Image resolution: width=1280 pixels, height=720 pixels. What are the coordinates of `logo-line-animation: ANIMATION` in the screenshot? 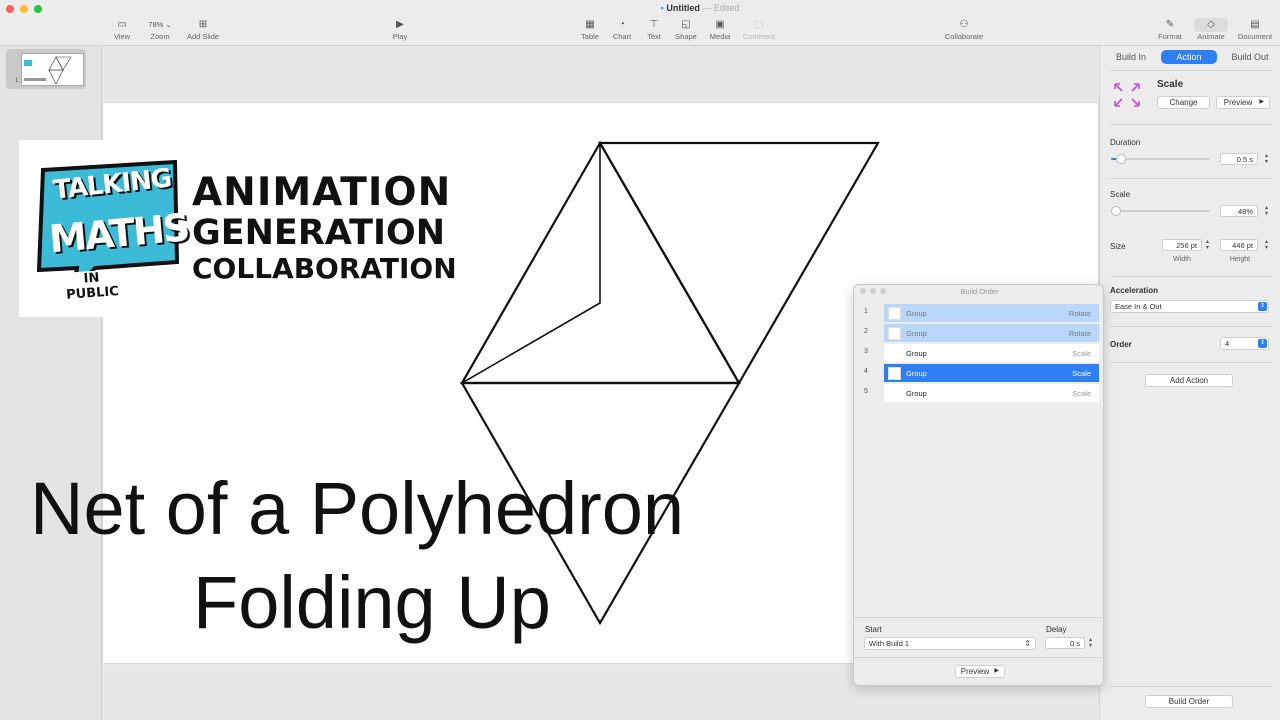 It's located at (322, 192).